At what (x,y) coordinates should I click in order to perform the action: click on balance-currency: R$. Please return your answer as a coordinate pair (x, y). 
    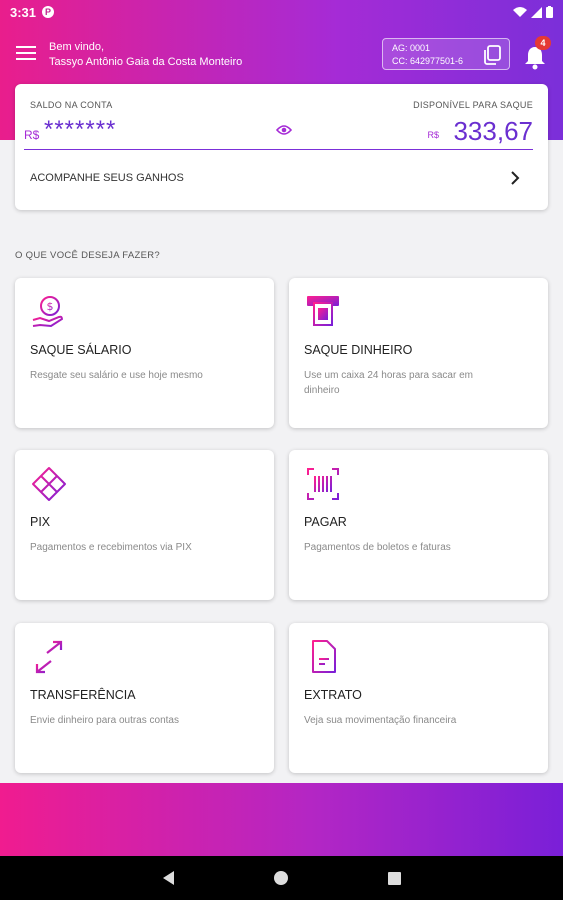
    Looking at the image, I should click on (32, 135).